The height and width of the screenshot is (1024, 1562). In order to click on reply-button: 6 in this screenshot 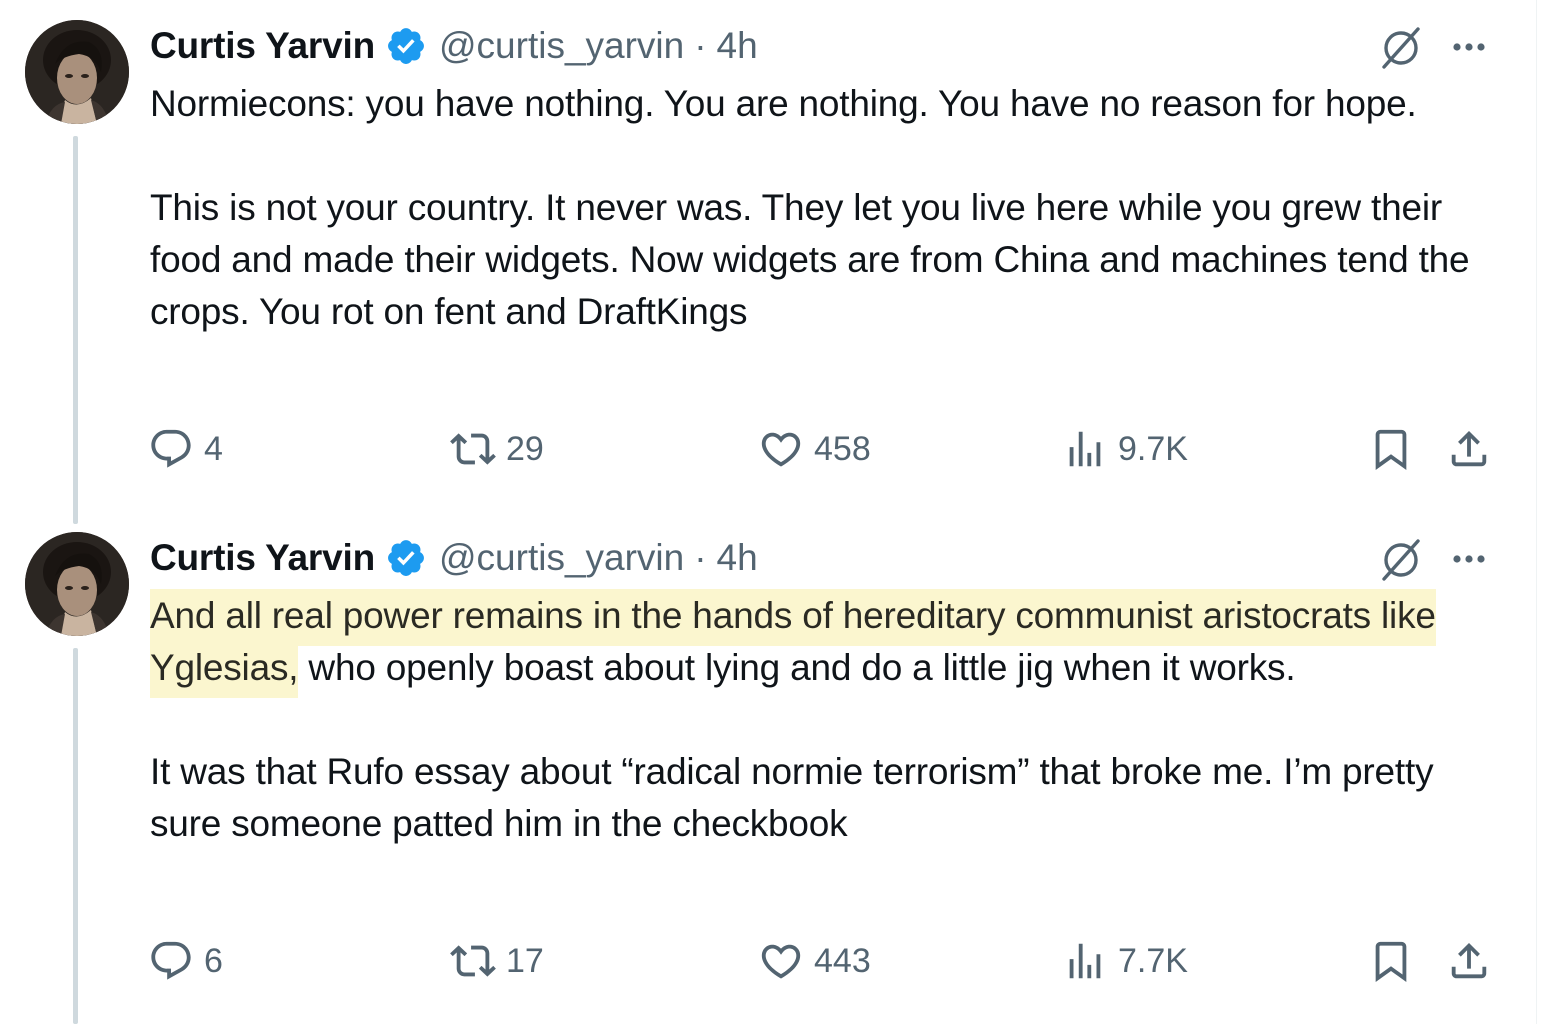, I will do `click(185, 961)`.